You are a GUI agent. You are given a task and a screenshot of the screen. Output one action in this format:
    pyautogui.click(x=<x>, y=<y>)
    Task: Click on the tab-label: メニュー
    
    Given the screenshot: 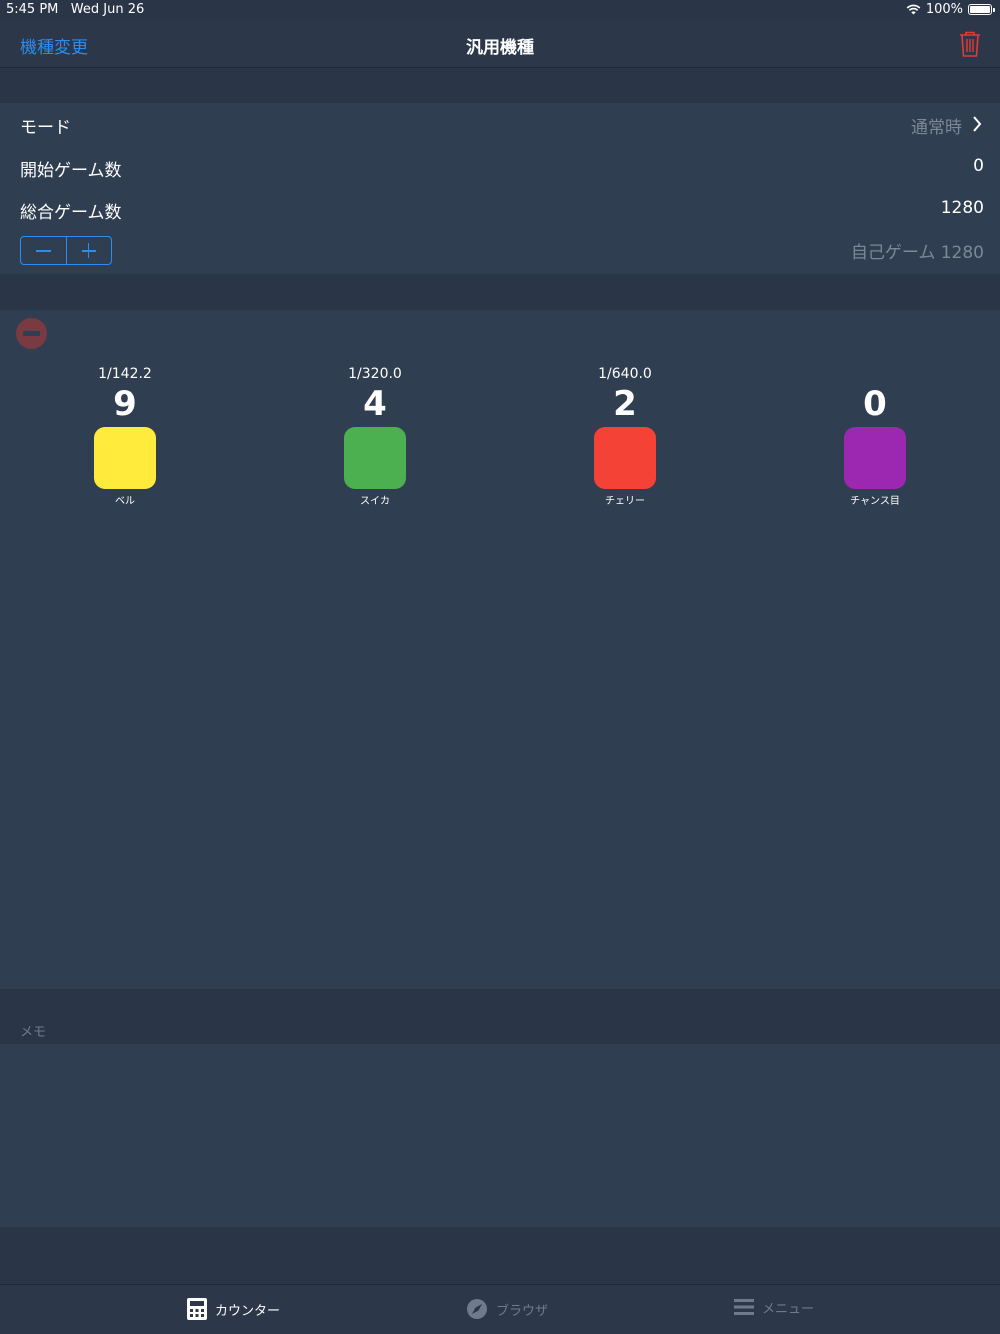 What is the action you would take?
    pyautogui.click(x=788, y=1309)
    